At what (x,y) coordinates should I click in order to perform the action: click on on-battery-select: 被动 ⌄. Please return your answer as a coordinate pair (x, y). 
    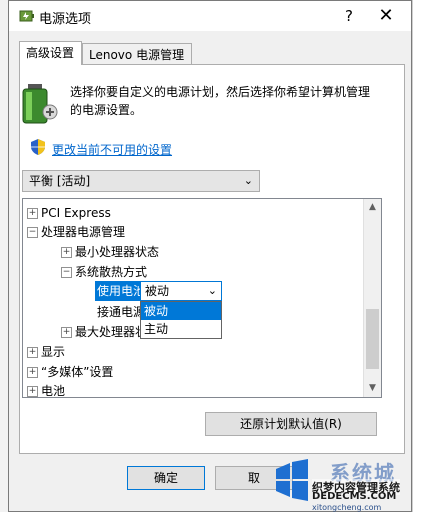
    Looking at the image, I should click on (181, 291).